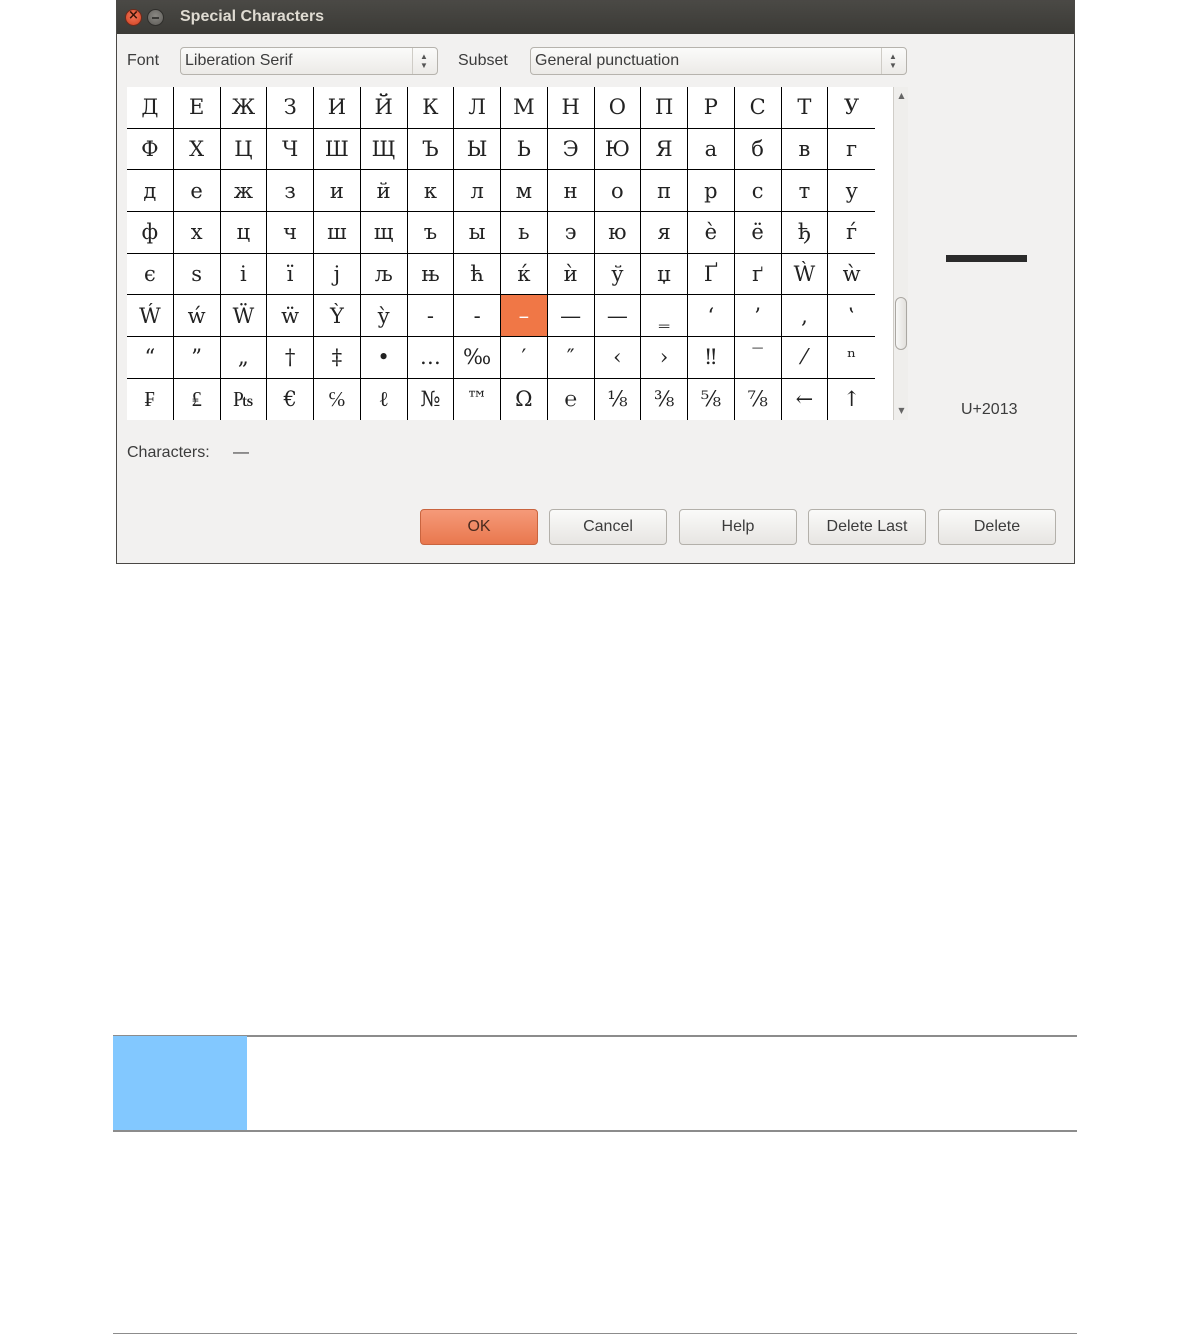 The height and width of the screenshot is (1336, 1190). Describe the element at coordinates (758, 233) in the screenshot. I see `char-cell: ё` at that location.